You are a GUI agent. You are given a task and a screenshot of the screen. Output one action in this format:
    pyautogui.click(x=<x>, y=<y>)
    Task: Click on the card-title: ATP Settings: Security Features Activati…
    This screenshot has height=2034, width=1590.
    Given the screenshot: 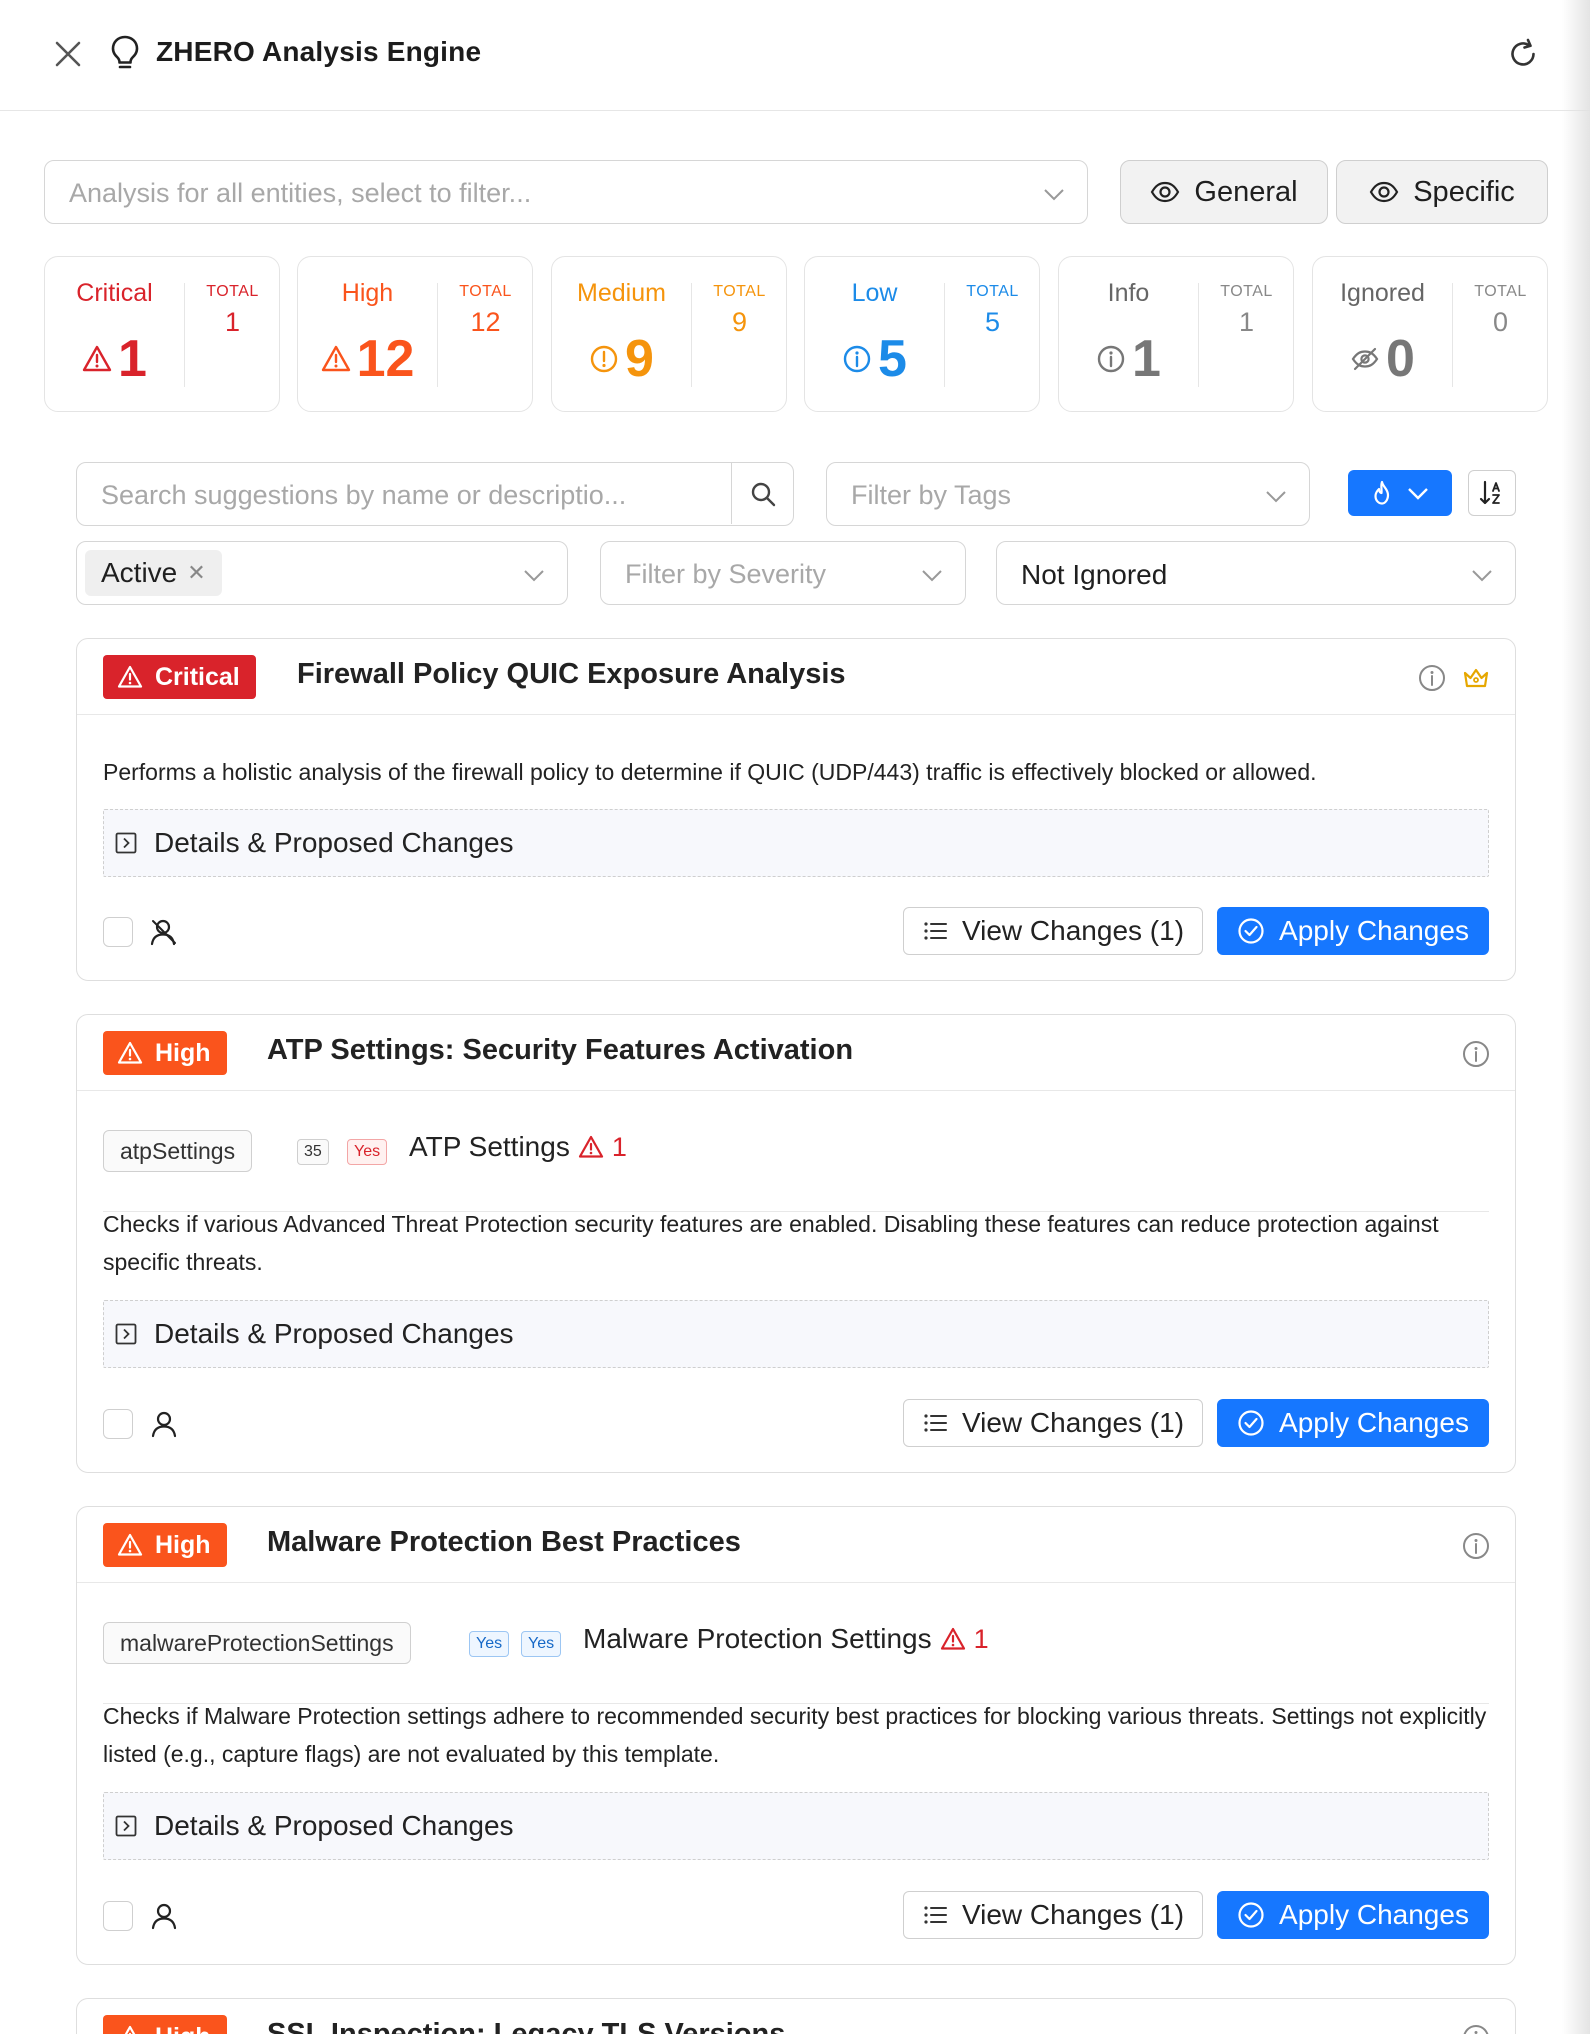 What is the action you would take?
    pyautogui.click(x=560, y=1050)
    